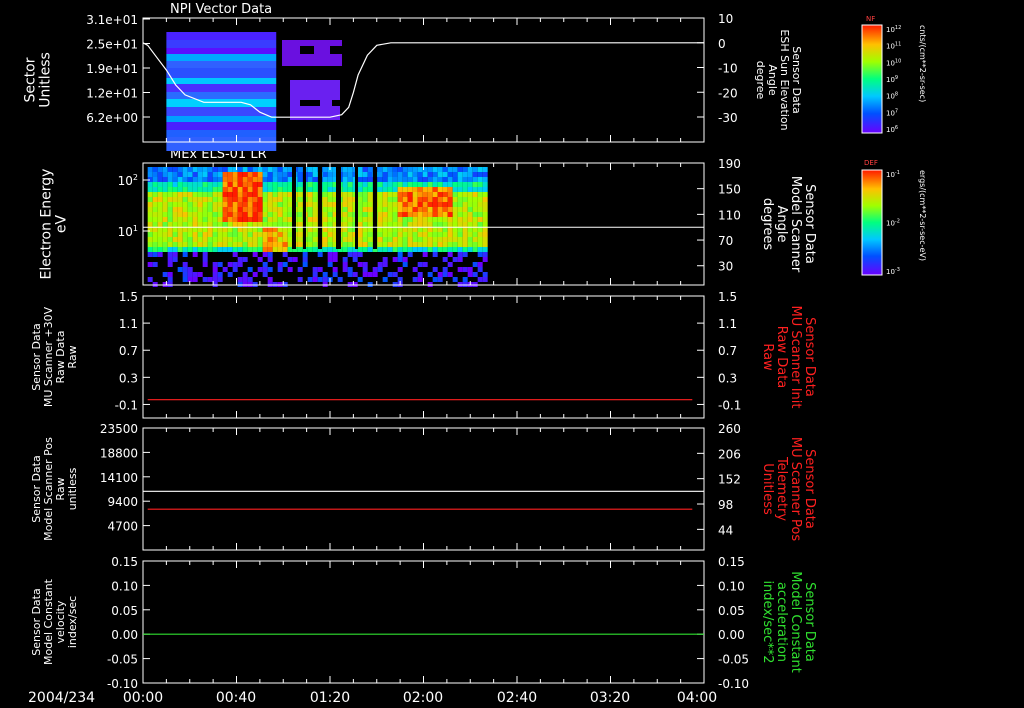  What do you see at coordinates (760, 80) in the screenshot?
I see `y2-axis-label: degree` at bounding box center [760, 80].